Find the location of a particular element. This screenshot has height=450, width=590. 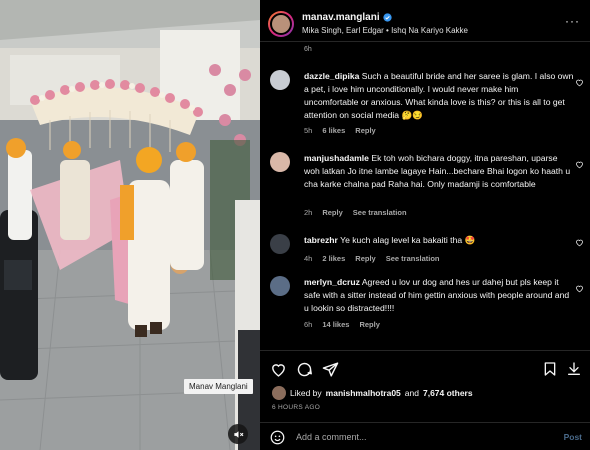

emoji-icon is located at coordinates (277, 437).